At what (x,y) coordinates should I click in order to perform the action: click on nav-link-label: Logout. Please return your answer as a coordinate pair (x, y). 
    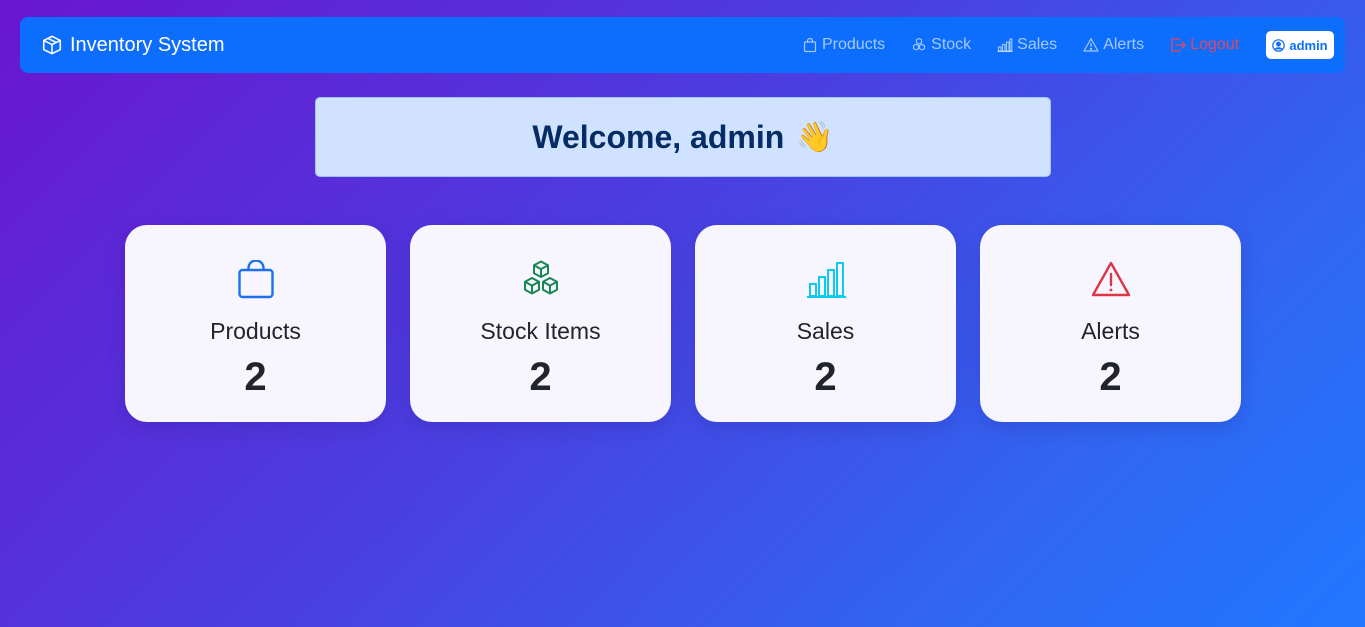
    Looking at the image, I should click on (1215, 44).